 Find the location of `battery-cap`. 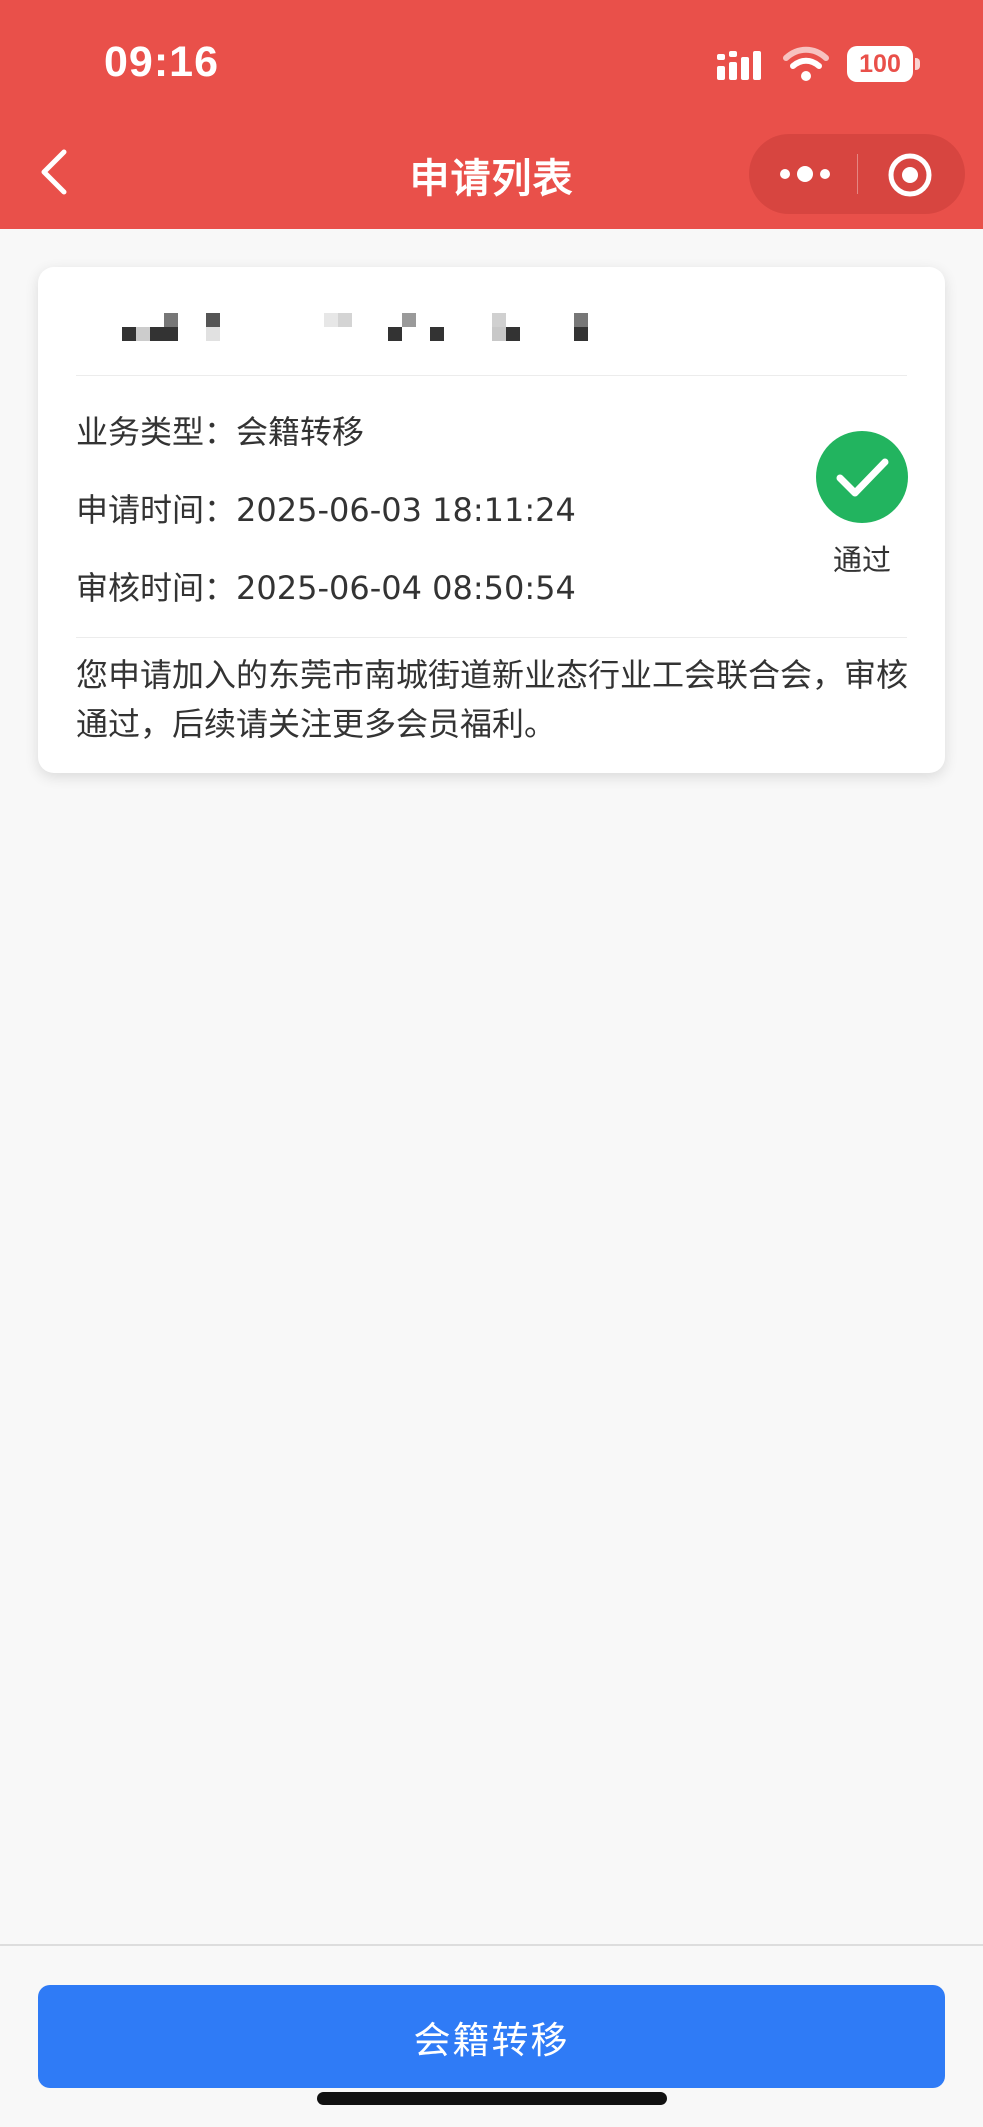

battery-cap is located at coordinates (917, 64).